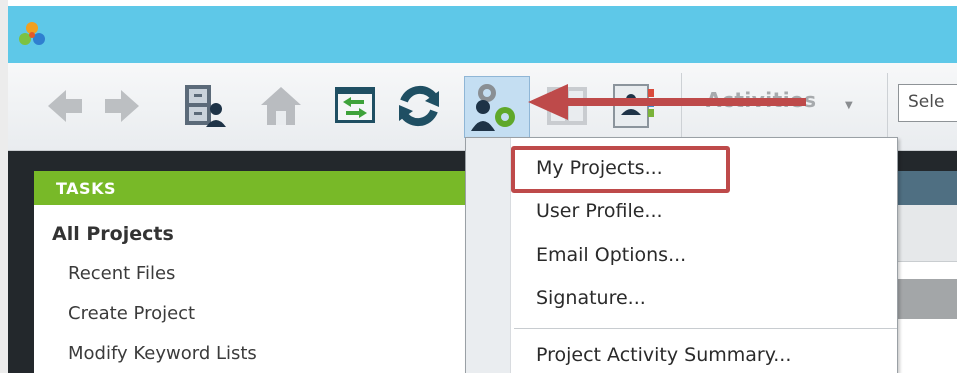 This screenshot has width=957, height=373. I want to click on left-dark-edge, so click(21, 262).